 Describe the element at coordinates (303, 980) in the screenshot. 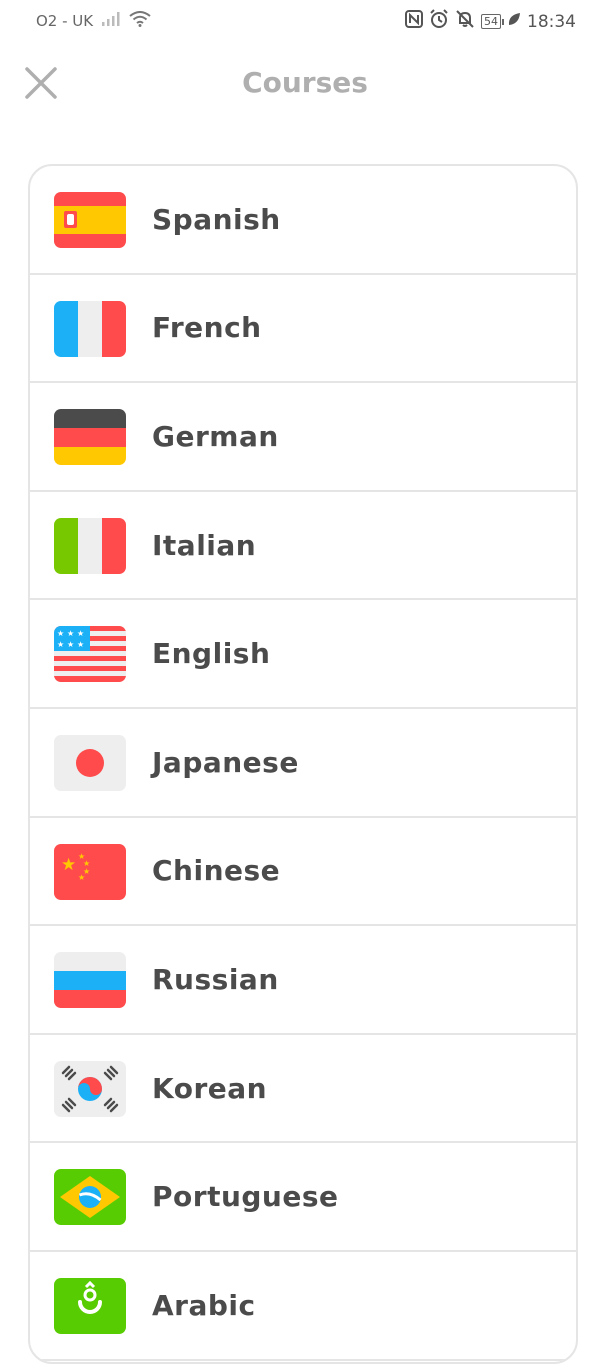

I see `course-row-russian: Russian` at that location.